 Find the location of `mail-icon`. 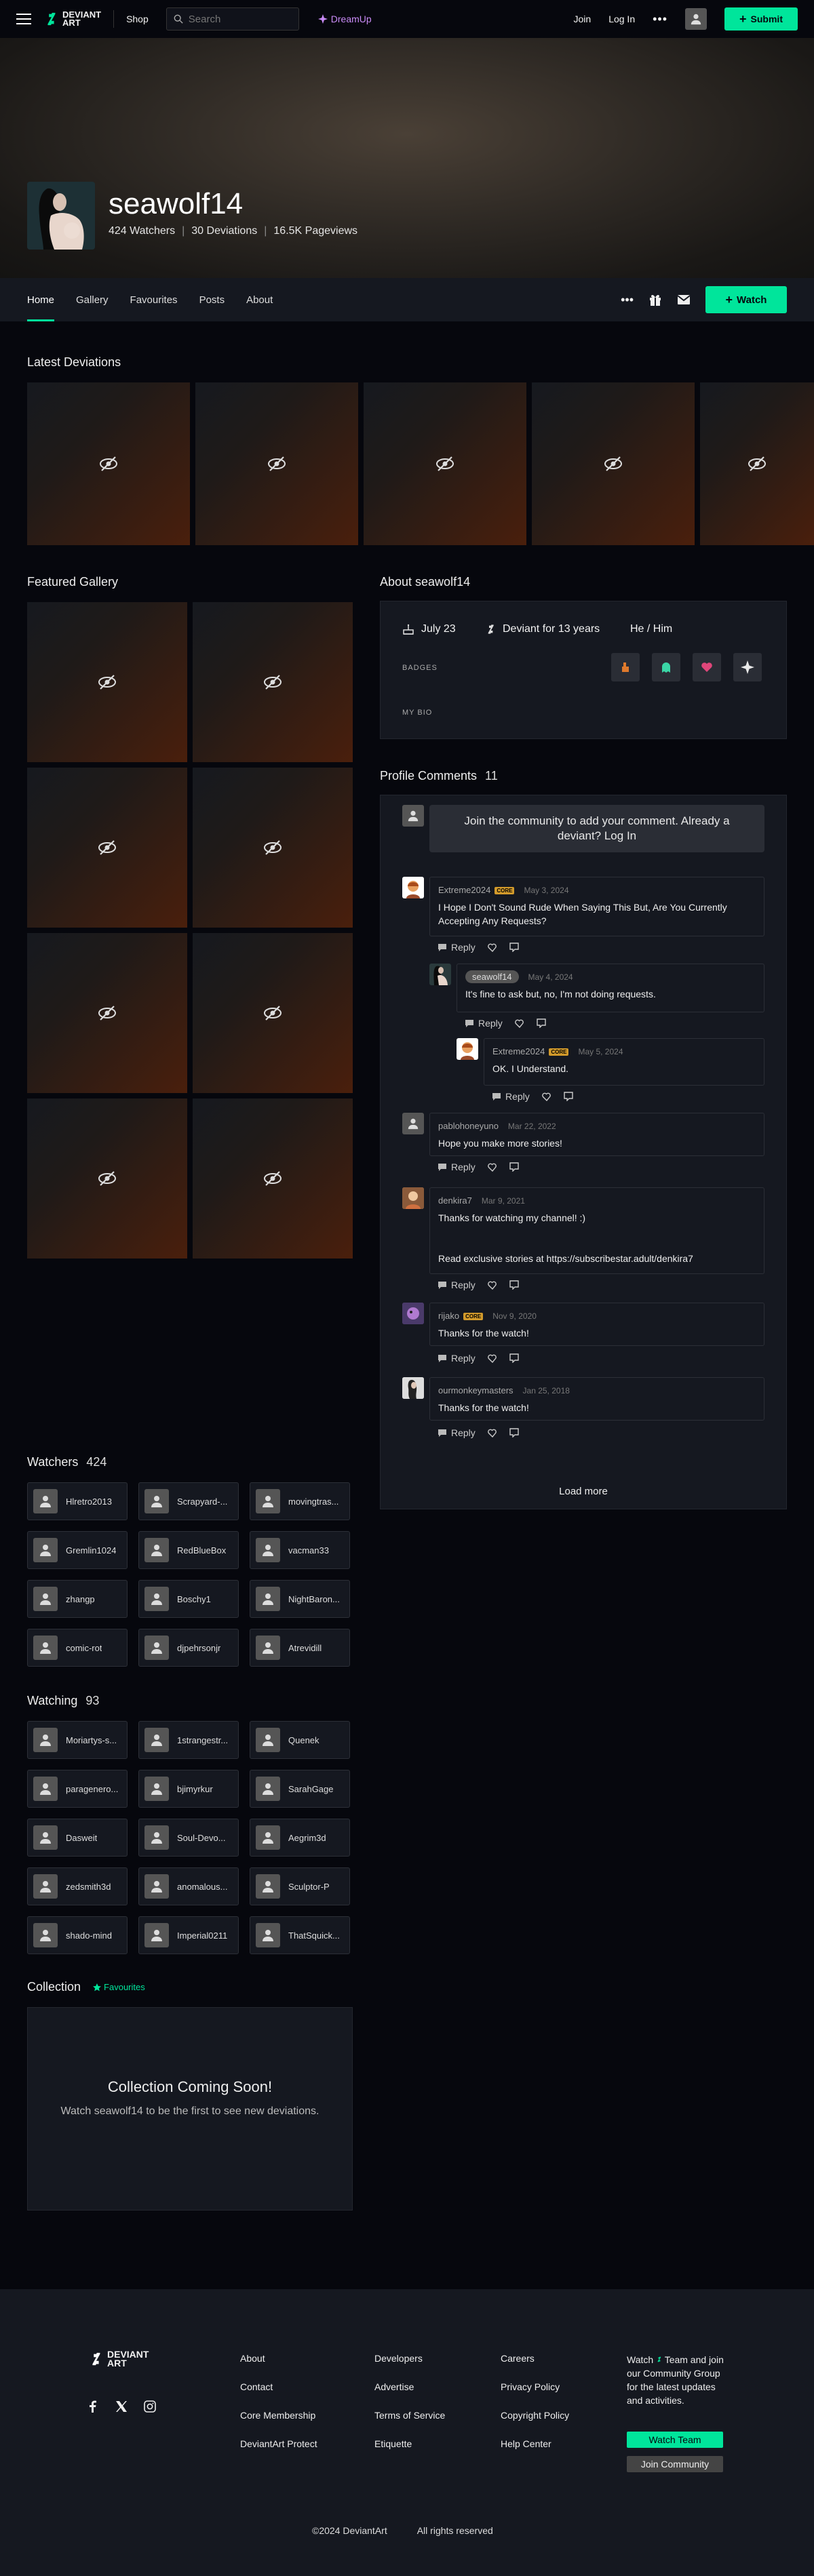

mail-icon is located at coordinates (684, 299).